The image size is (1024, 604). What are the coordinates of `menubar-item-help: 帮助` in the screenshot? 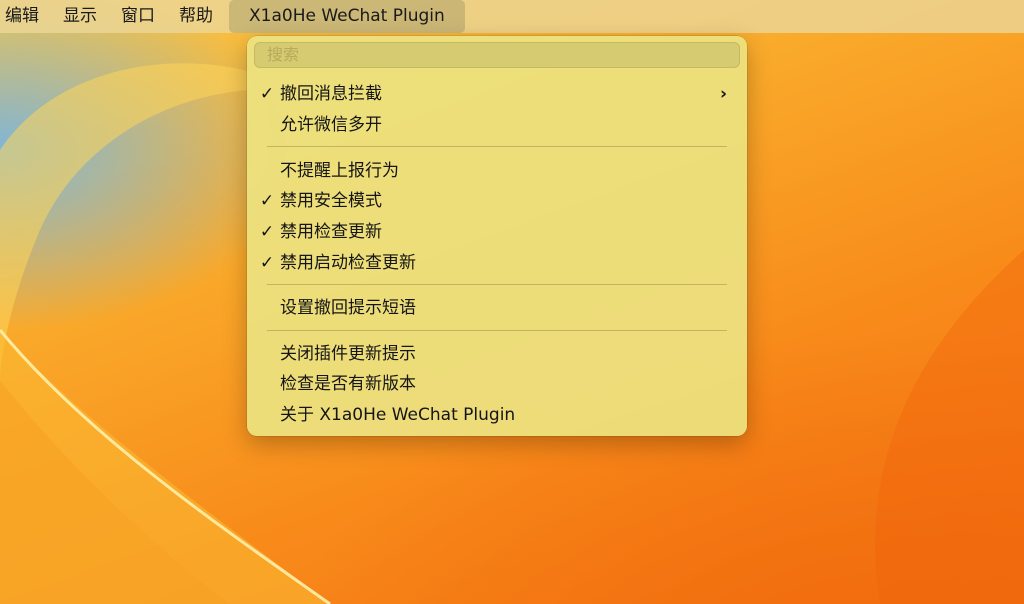 It's located at (196, 16).